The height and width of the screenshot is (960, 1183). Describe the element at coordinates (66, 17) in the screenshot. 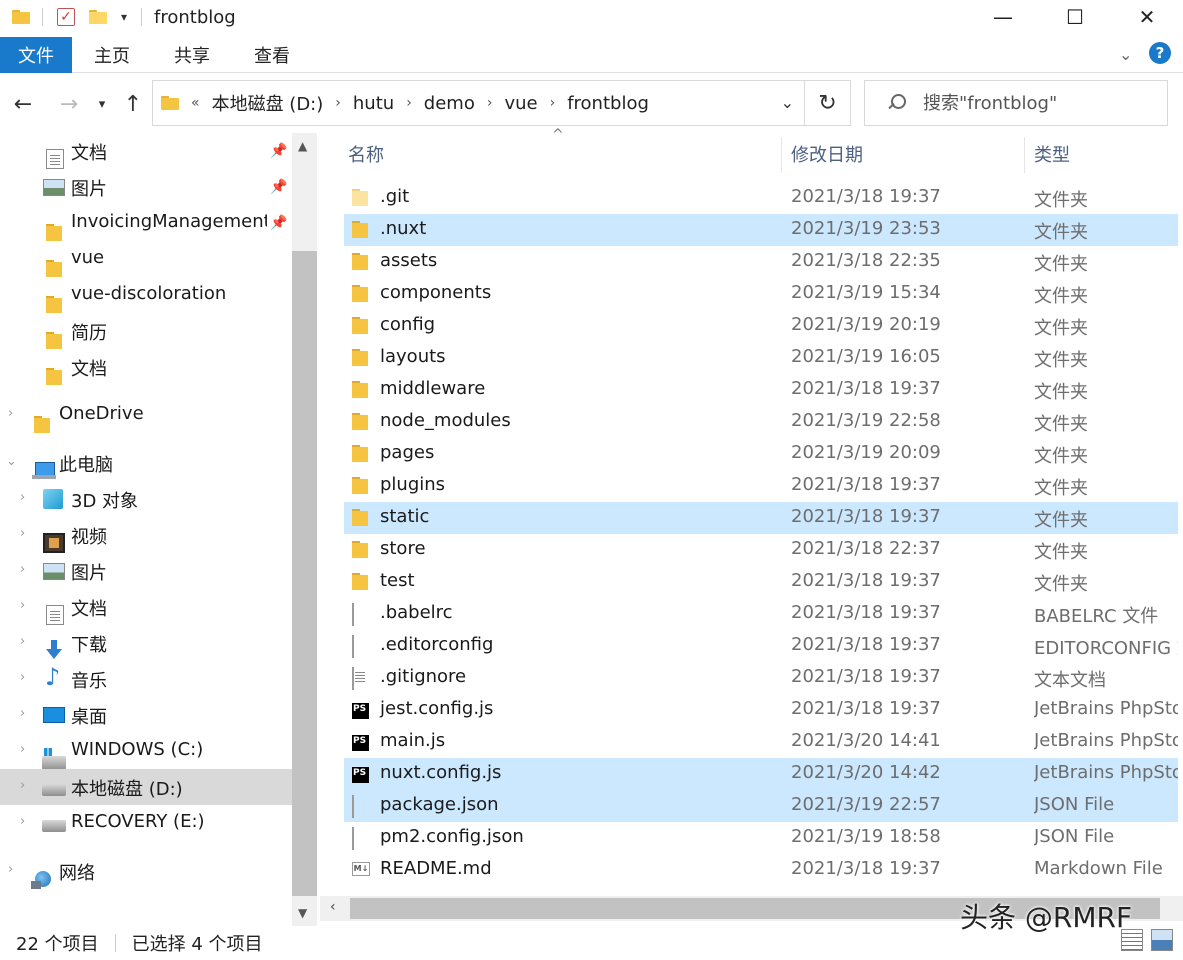

I see `properties-icon: ✓` at that location.